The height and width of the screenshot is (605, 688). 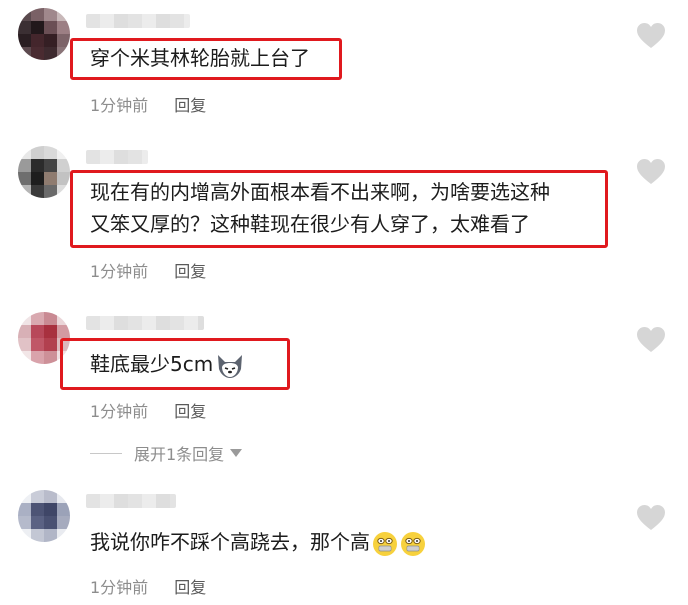 I want to click on comment-text: 我说你咋不踩个高跷去，那个高, so click(x=258, y=542).